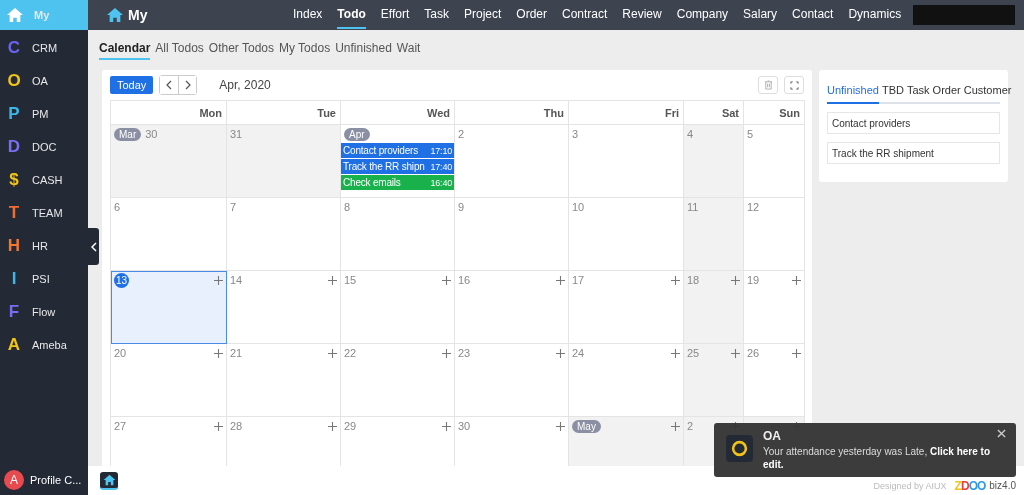 The image size is (1024, 495). What do you see at coordinates (408, 50) in the screenshot?
I see `sub-tab: Wait` at bounding box center [408, 50].